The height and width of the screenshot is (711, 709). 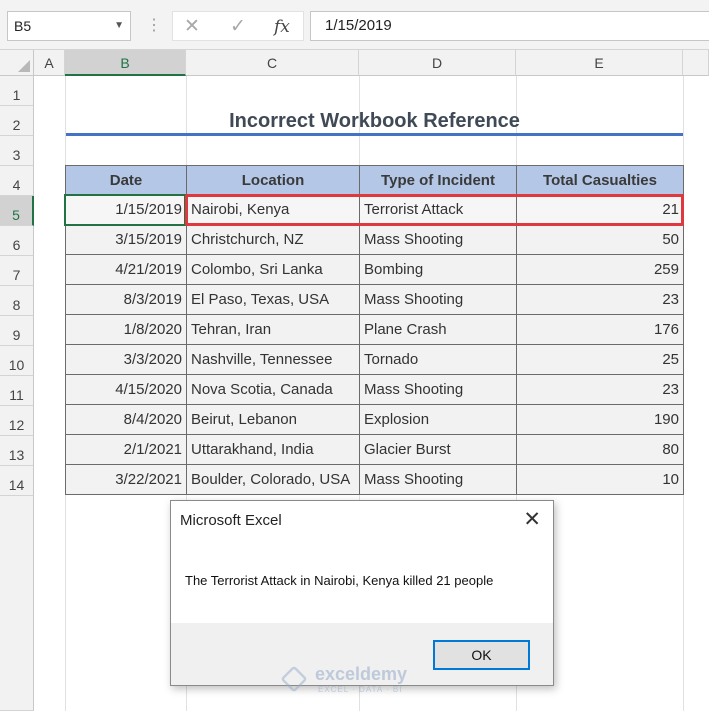 I want to click on casualties-cell: 176, so click(x=600, y=329).